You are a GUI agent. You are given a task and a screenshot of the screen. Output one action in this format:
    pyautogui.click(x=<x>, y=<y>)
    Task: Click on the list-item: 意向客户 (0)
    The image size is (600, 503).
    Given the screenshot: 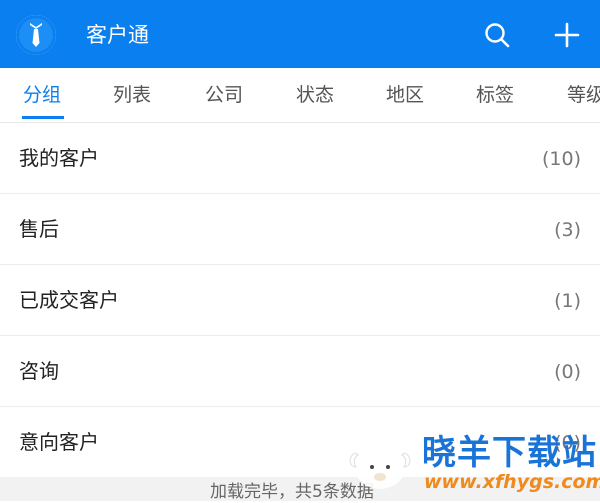 What is the action you would take?
    pyautogui.click(x=300, y=442)
    